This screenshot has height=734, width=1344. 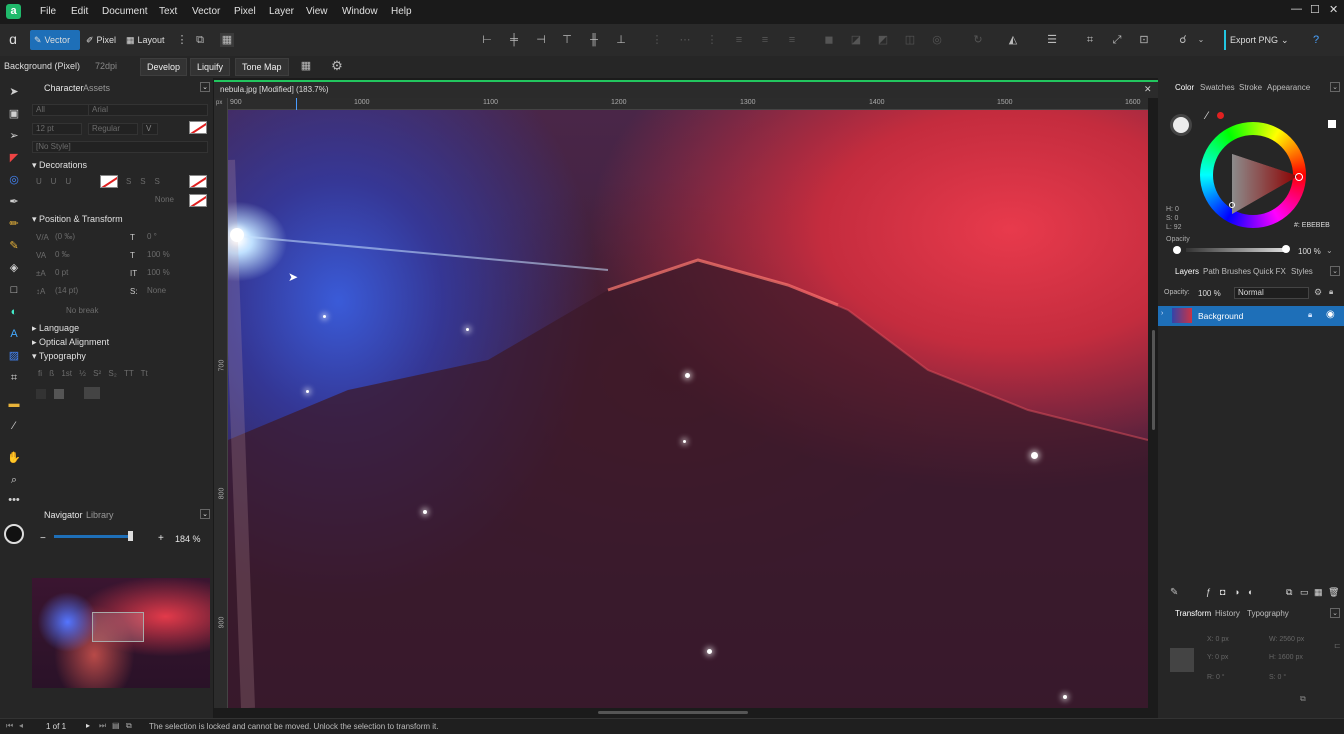 I want to click on eyedropper-icon: ⁄, so click(x=1207, y=116).